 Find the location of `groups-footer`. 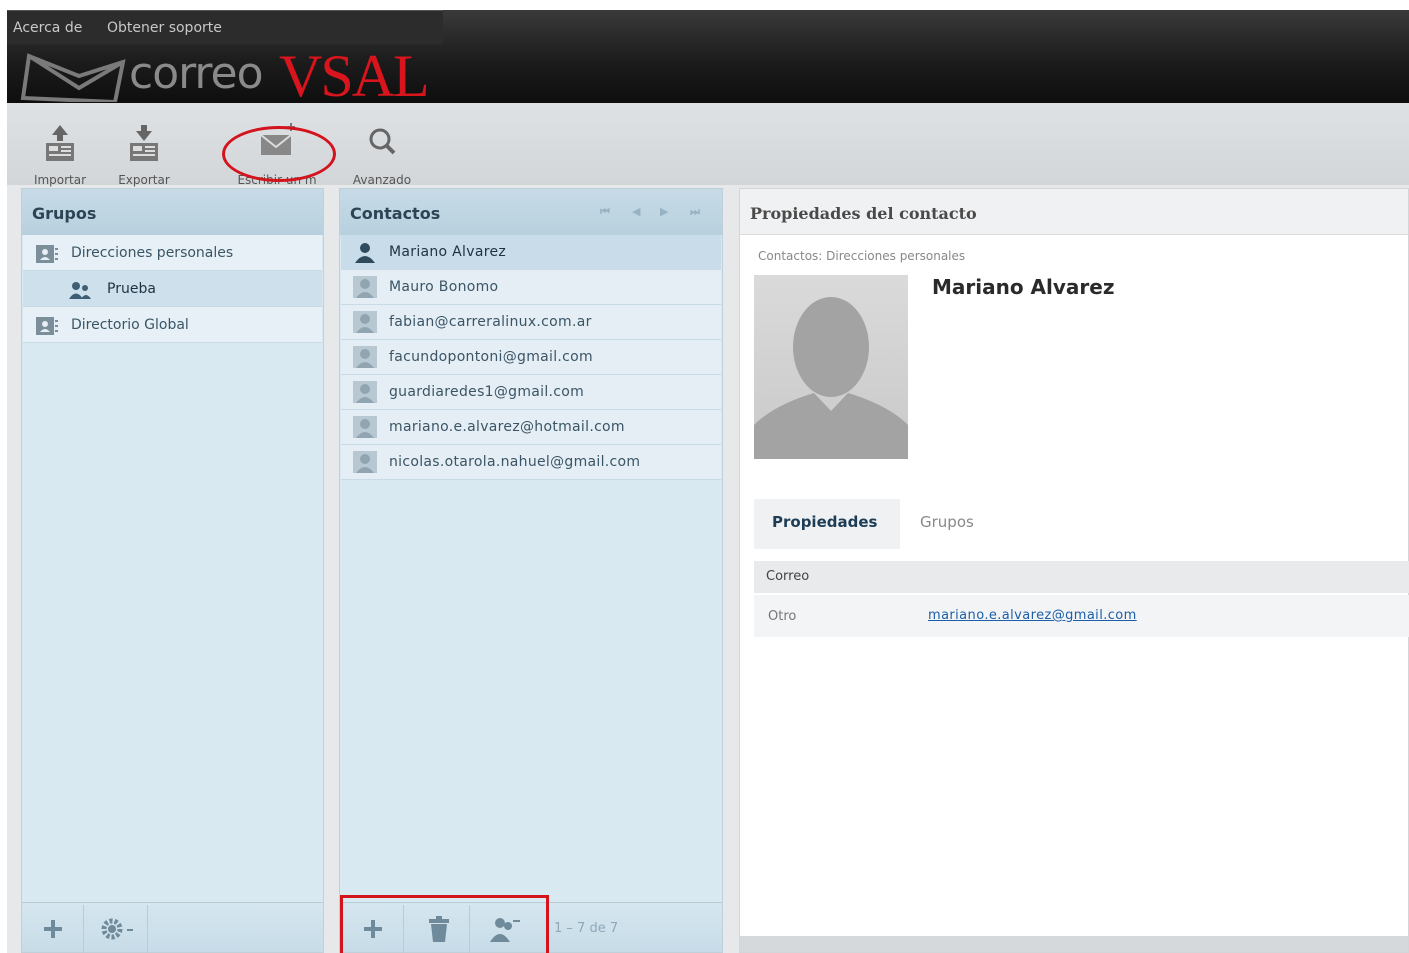

groups-footer is located at coordinates (172, 927).